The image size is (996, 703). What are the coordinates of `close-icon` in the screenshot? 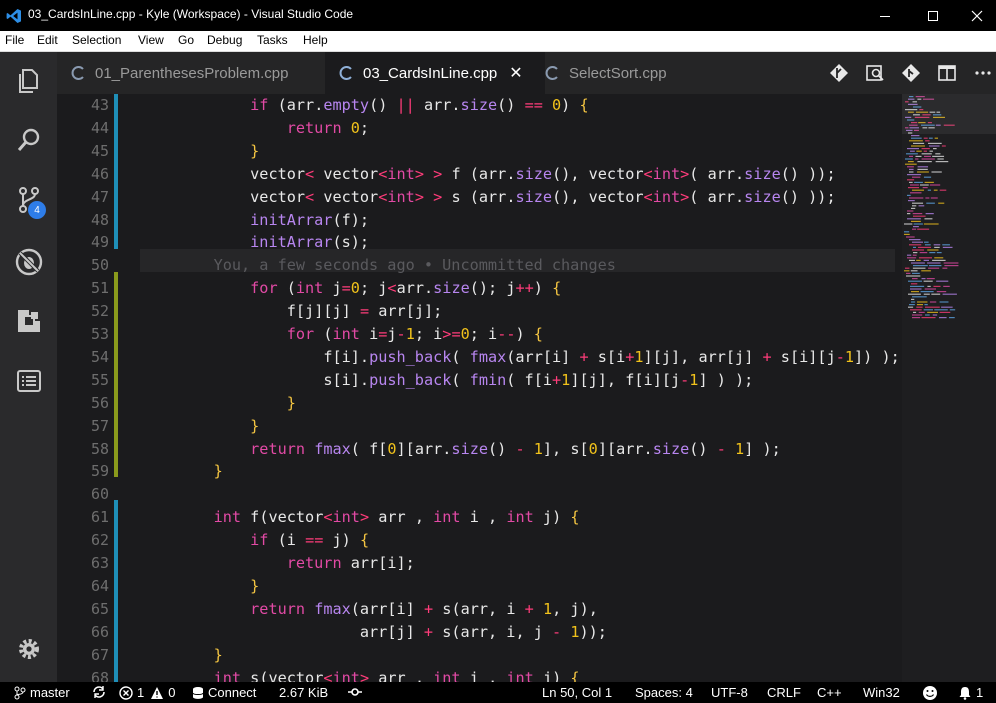 It's located at (977, 15).